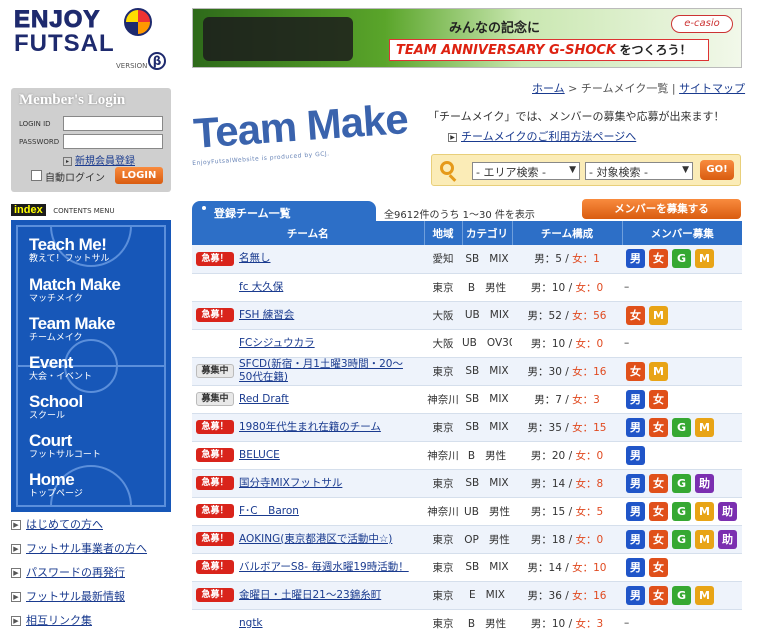 This screenshot has width=761, height=636. I want to click on sublink-business: ▶ フットサル事業者の方へ, so click(98, 552).